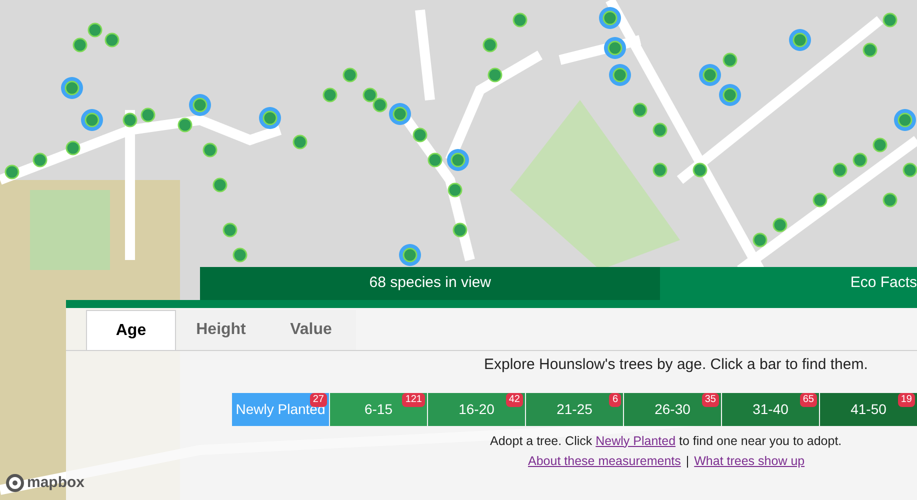 The width and height of the screenshot is (917, 500). Describe the element at coordinates (413, 399) in the screenshot. I see `count-badge: 121` at that location.